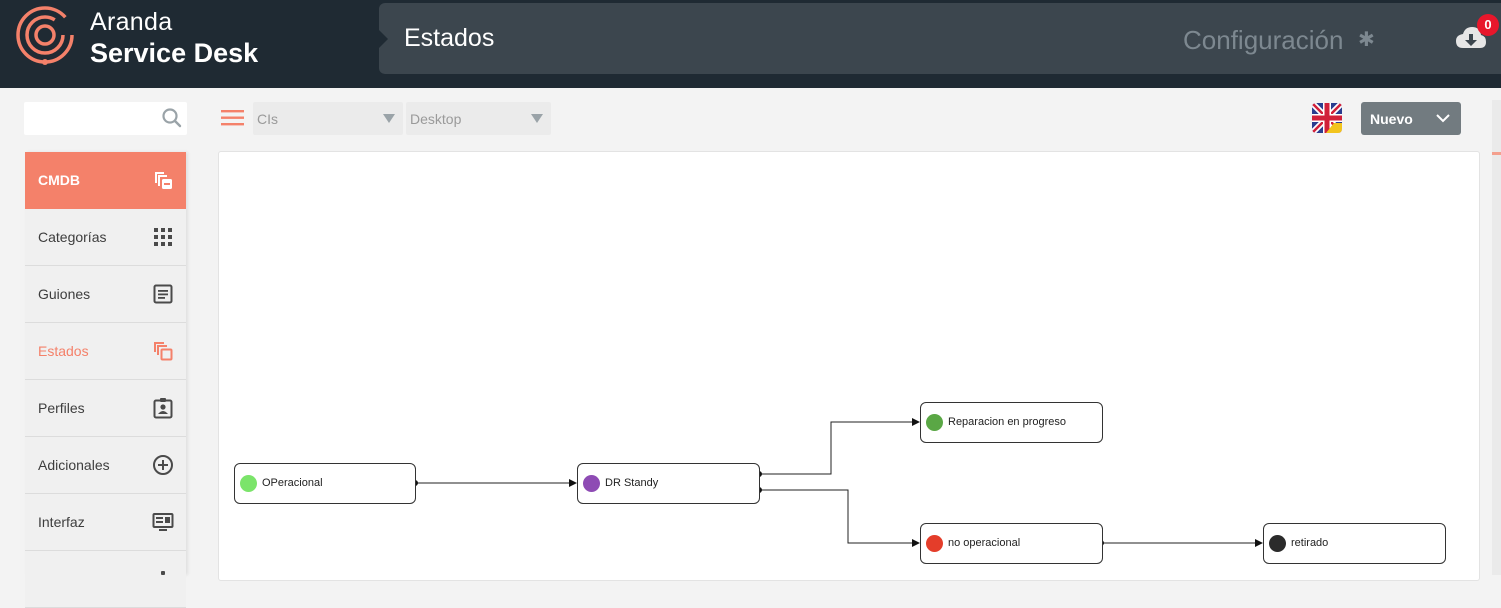 Image resolution: width=1501 pixels, height=608 pixels. I want to click on monitor-icon, so click(163, 522).